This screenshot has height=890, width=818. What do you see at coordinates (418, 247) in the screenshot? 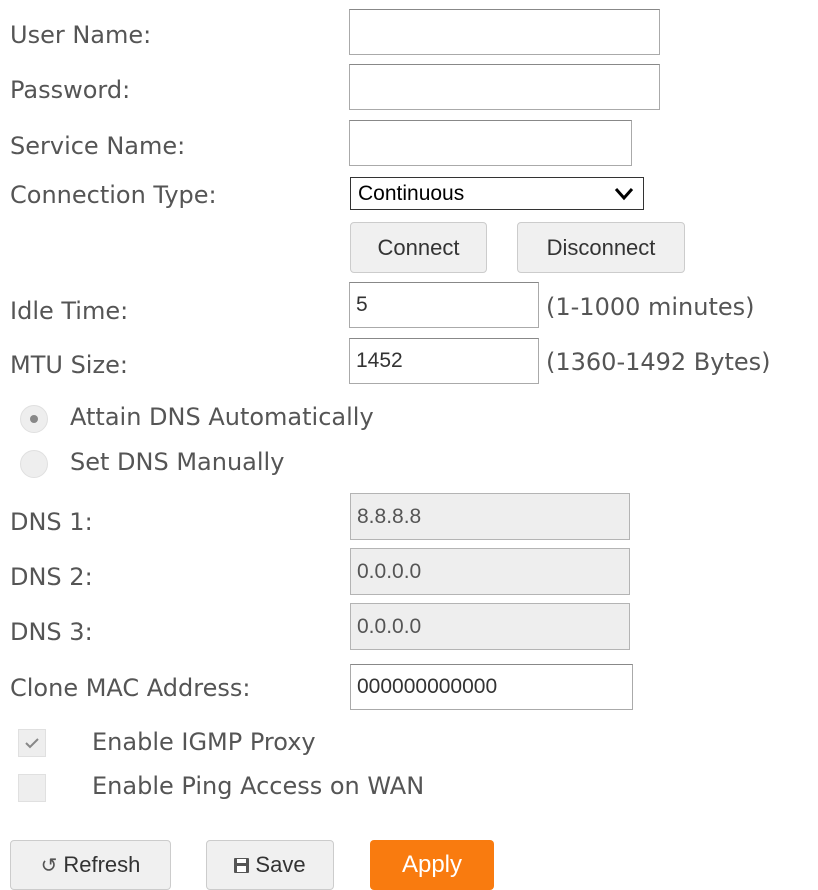
I see `connect-button: Connect` at bounding box center [418, 247].